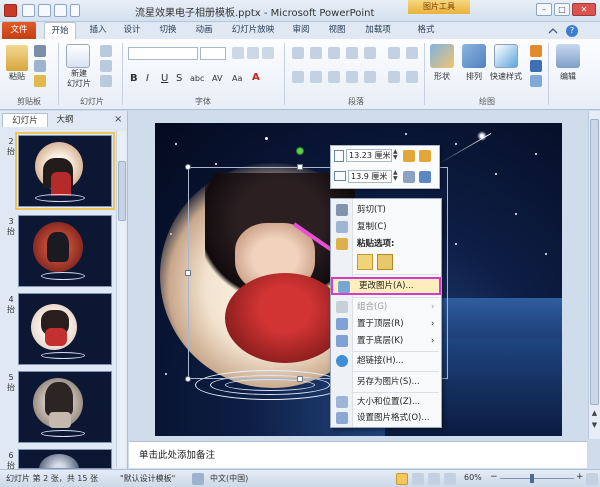 The image size is (600, 487). I want to click on layout-icon, so click(106, 51).